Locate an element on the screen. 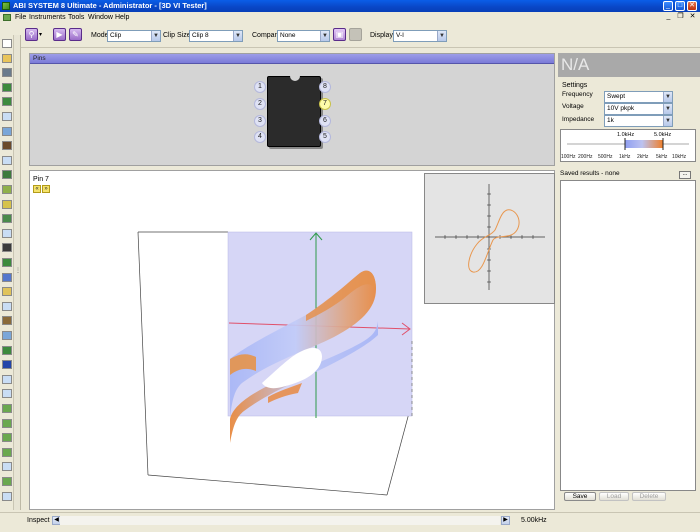 The image size is (700, 532). voltage-select: 10V pkpk ▼ is located at coordinates (638, 109).